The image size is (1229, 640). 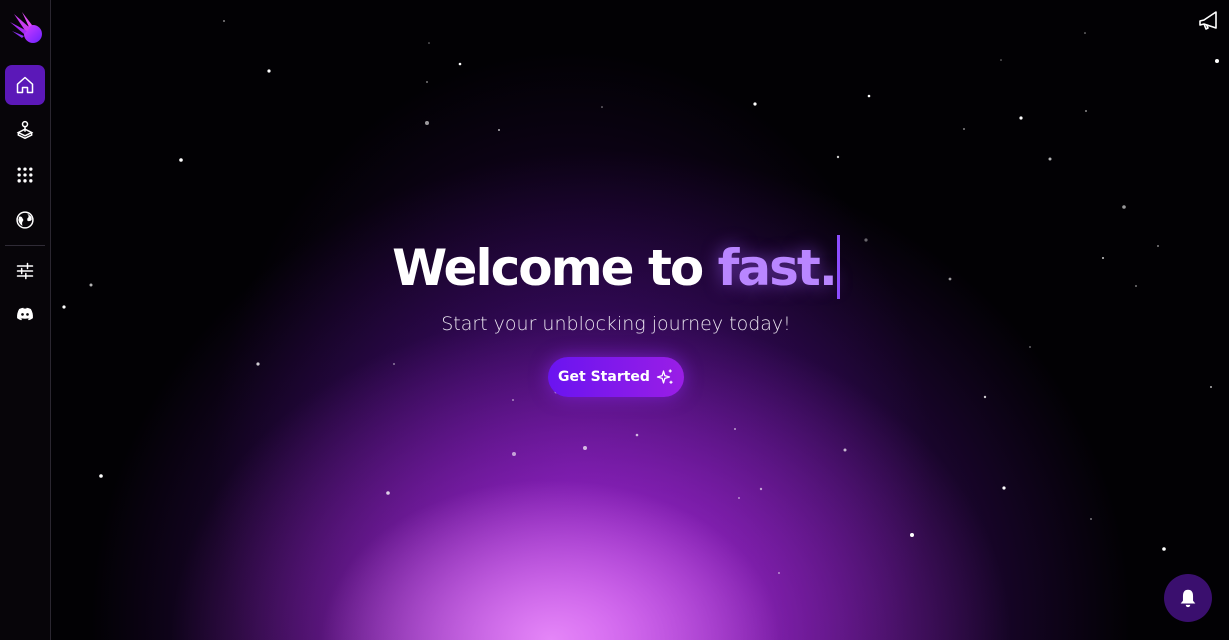 I want to click on hero-title-prefix: Welcome to, so click(x=555, y=268).